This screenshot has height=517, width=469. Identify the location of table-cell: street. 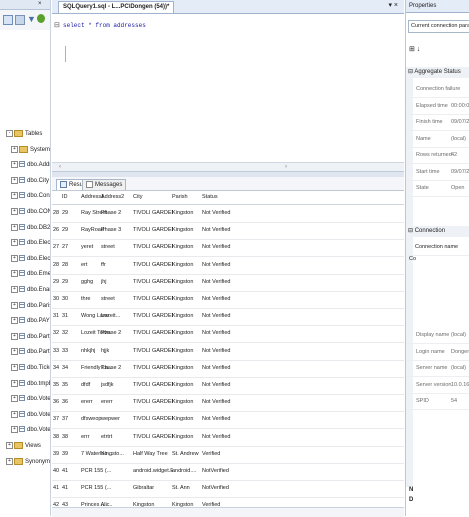
(117, 247).